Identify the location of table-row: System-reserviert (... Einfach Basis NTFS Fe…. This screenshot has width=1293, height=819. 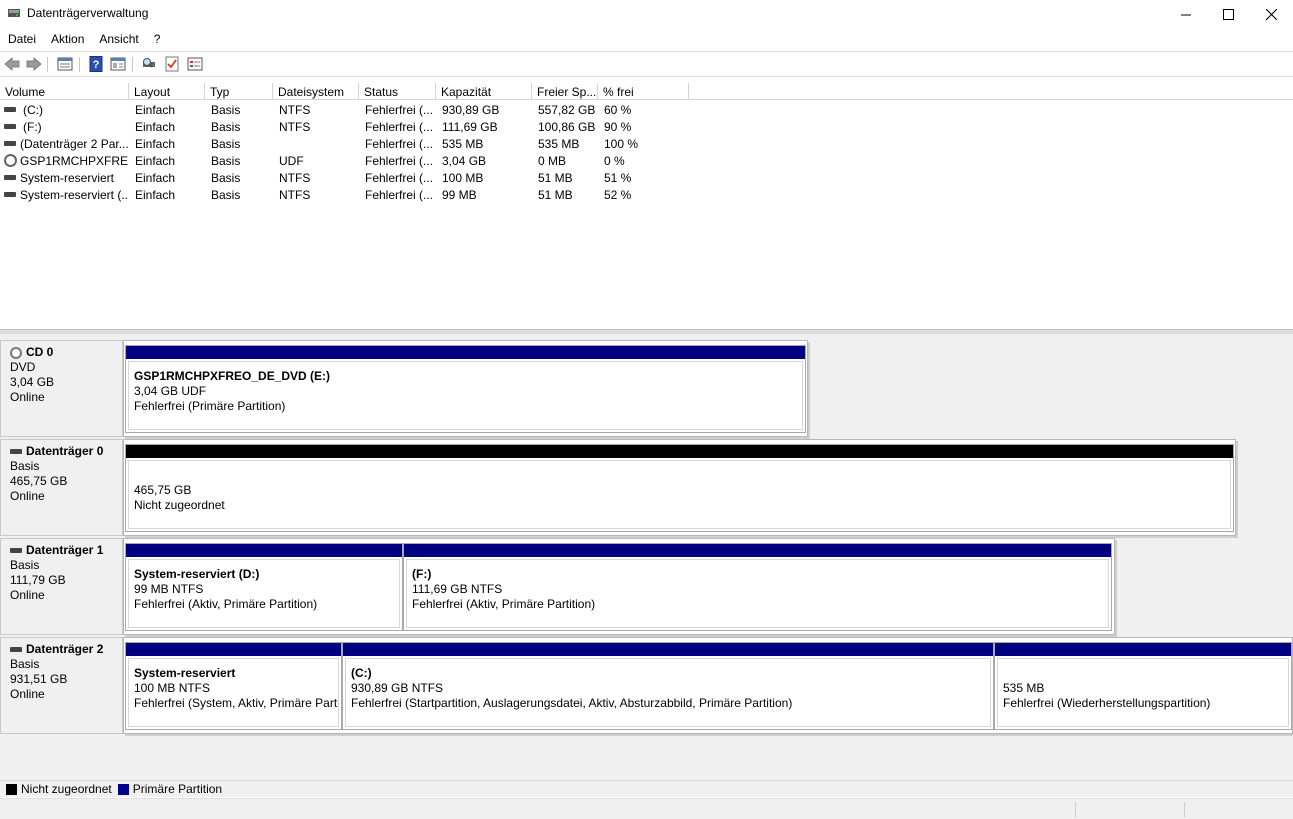
(350, 195).